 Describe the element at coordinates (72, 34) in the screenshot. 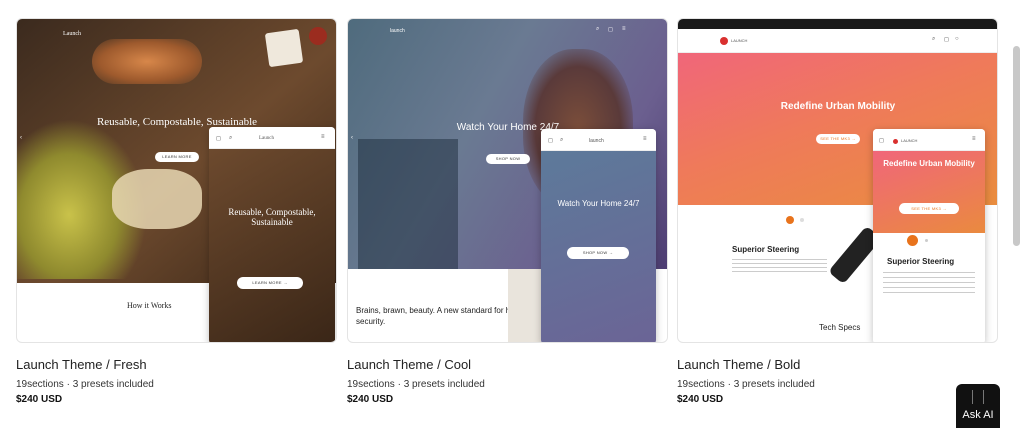

I see `brand-logo: Launch` at that location.